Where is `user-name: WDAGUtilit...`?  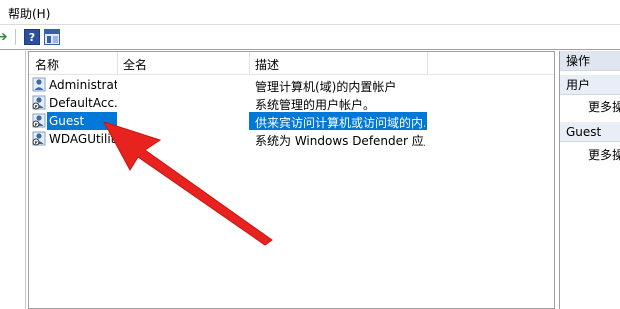
user-name: WDAGUtilit... is located at coordinates (83, 139).